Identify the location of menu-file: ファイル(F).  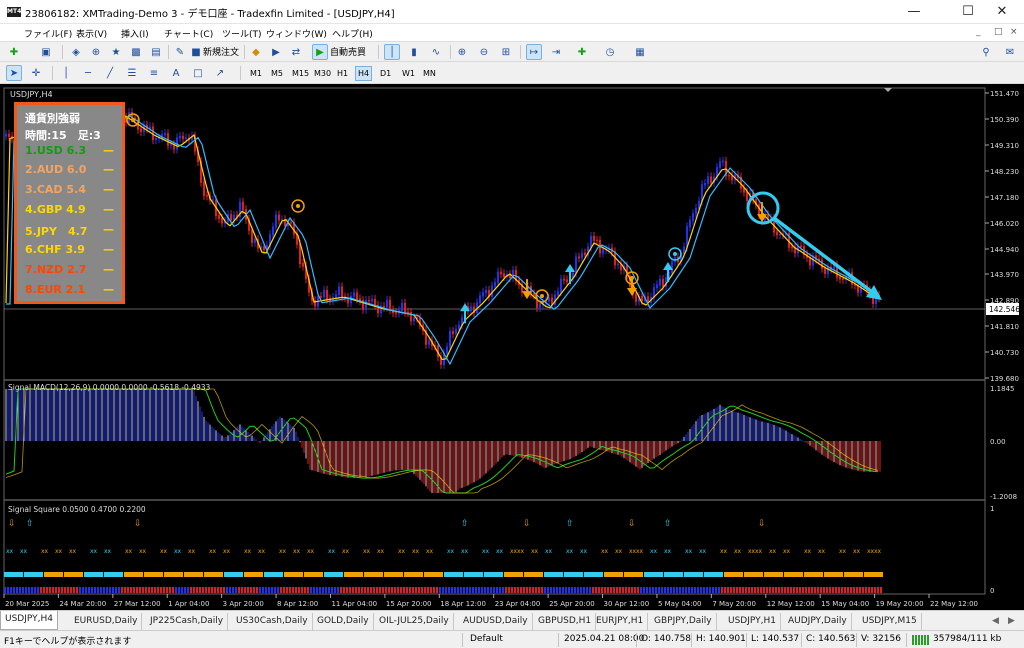
(48, 33).